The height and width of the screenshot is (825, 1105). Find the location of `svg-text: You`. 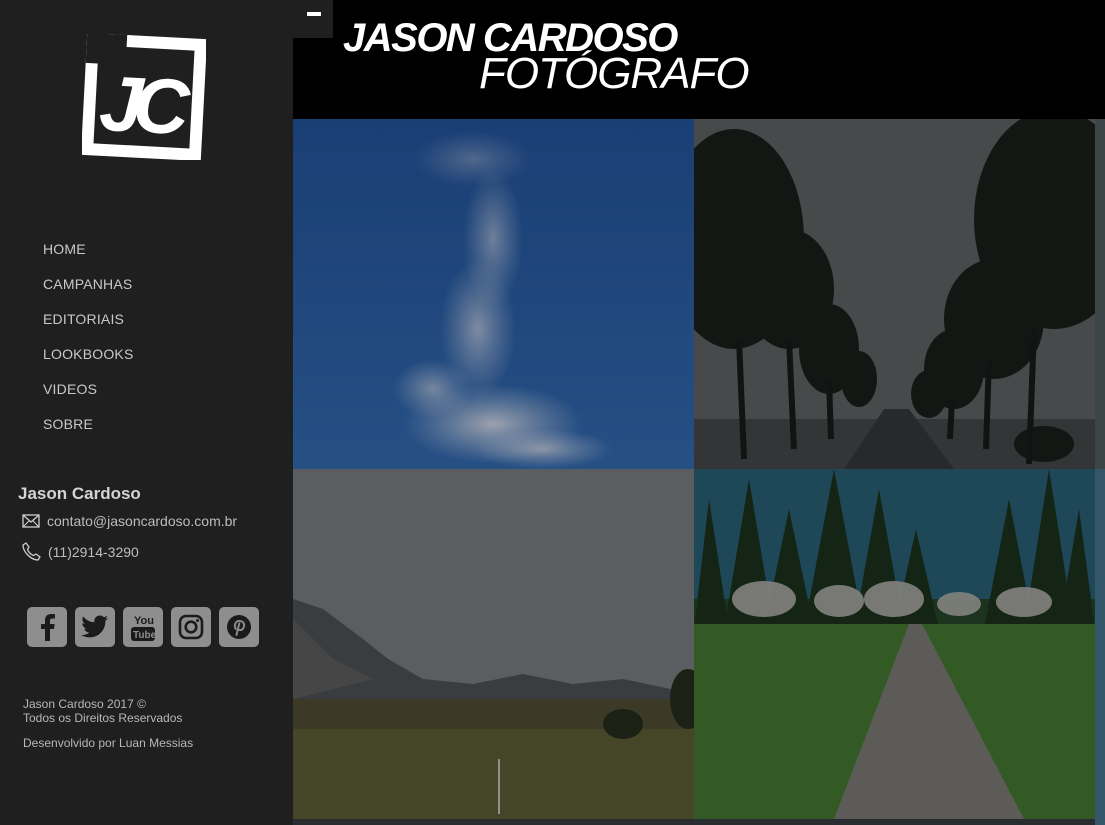

svg-text: You is located at coordinates (144, 621).